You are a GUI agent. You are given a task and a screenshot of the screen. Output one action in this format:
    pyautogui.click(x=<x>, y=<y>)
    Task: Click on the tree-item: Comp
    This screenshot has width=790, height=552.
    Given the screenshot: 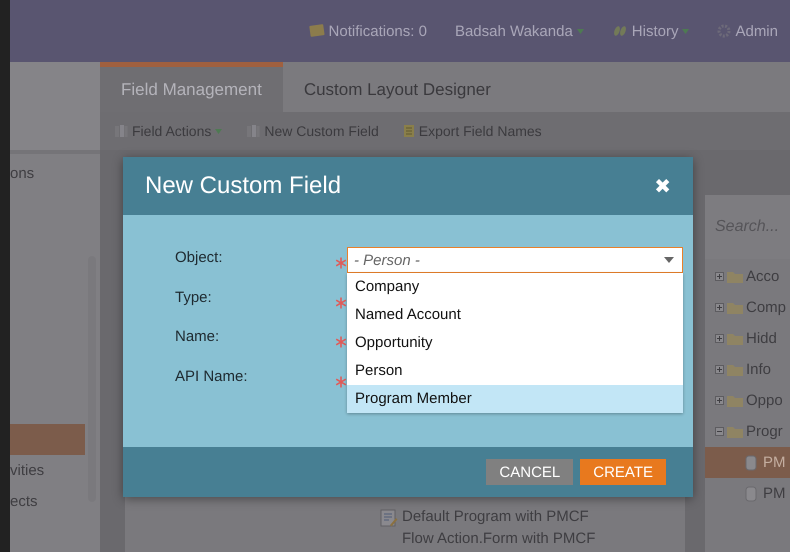 What is the action you would take?
    pyautogui.click(x=766, y=307)
    